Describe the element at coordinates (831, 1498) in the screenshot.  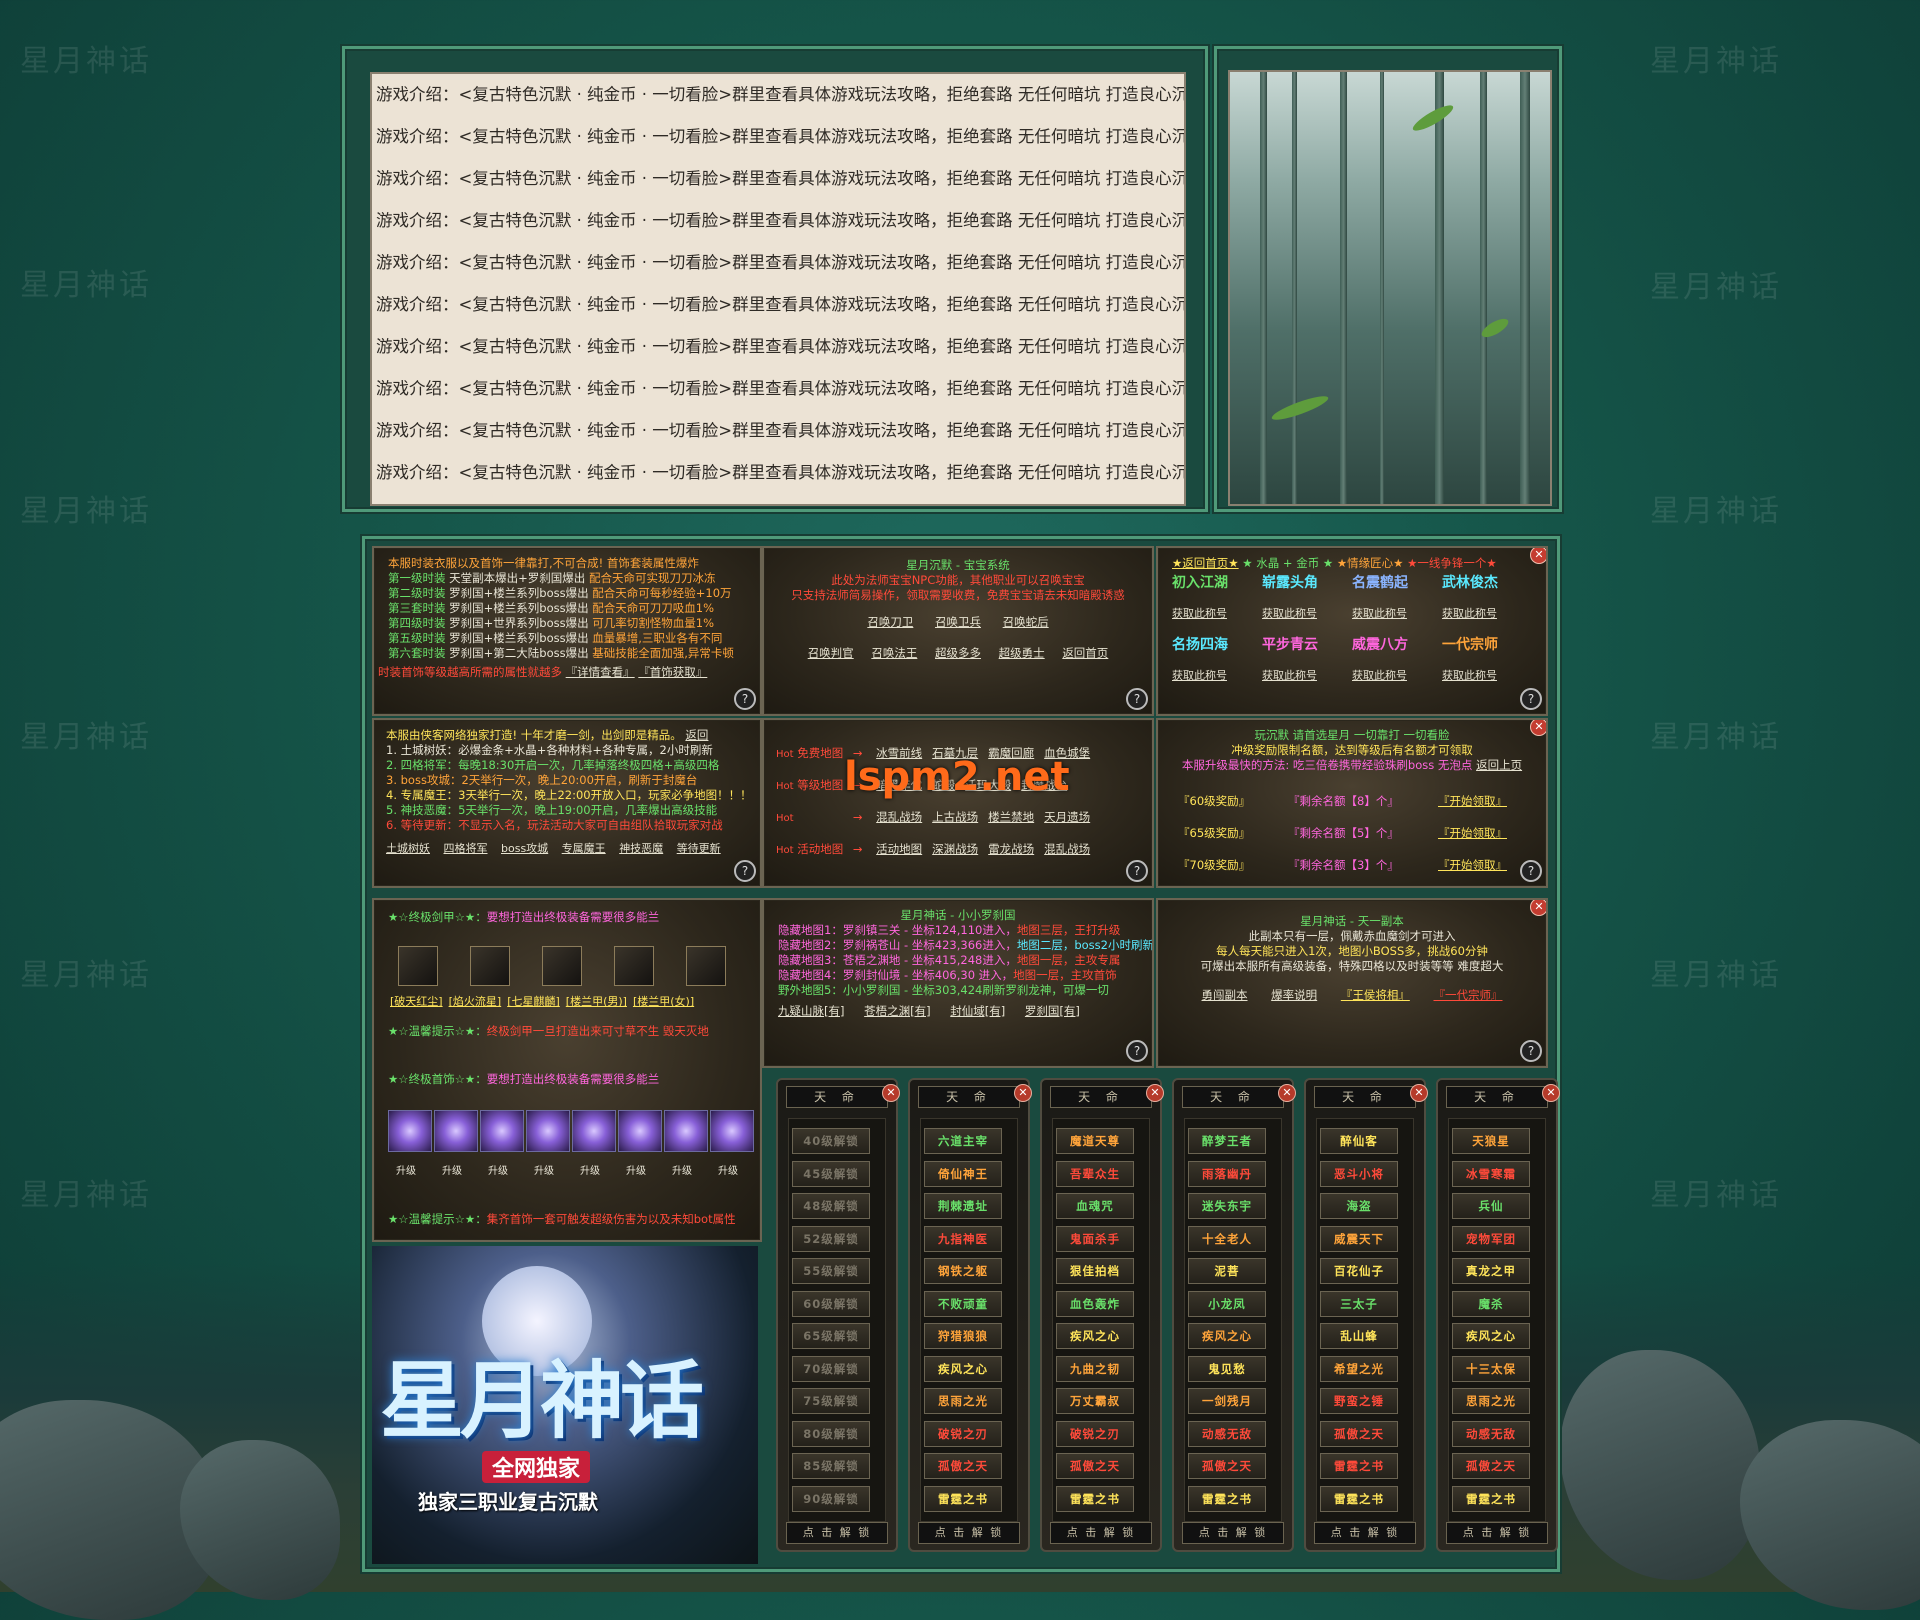
I see `tianming-item: 90级解锁` at that location.